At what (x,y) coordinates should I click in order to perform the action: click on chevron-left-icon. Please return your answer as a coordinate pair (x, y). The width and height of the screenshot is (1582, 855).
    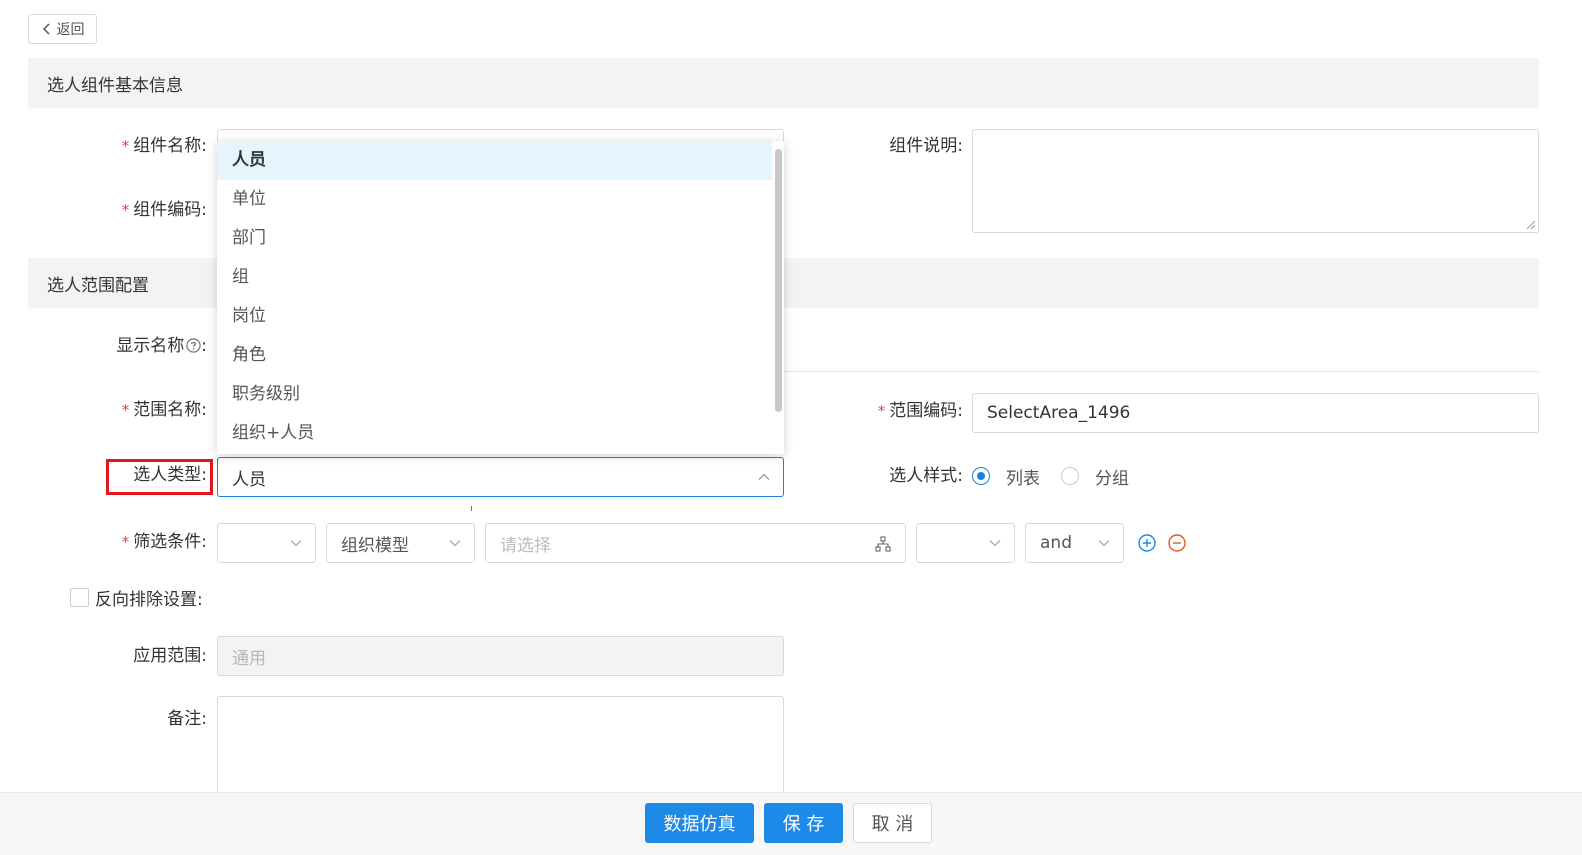
    Looking at the image, I should click on (46, 29).